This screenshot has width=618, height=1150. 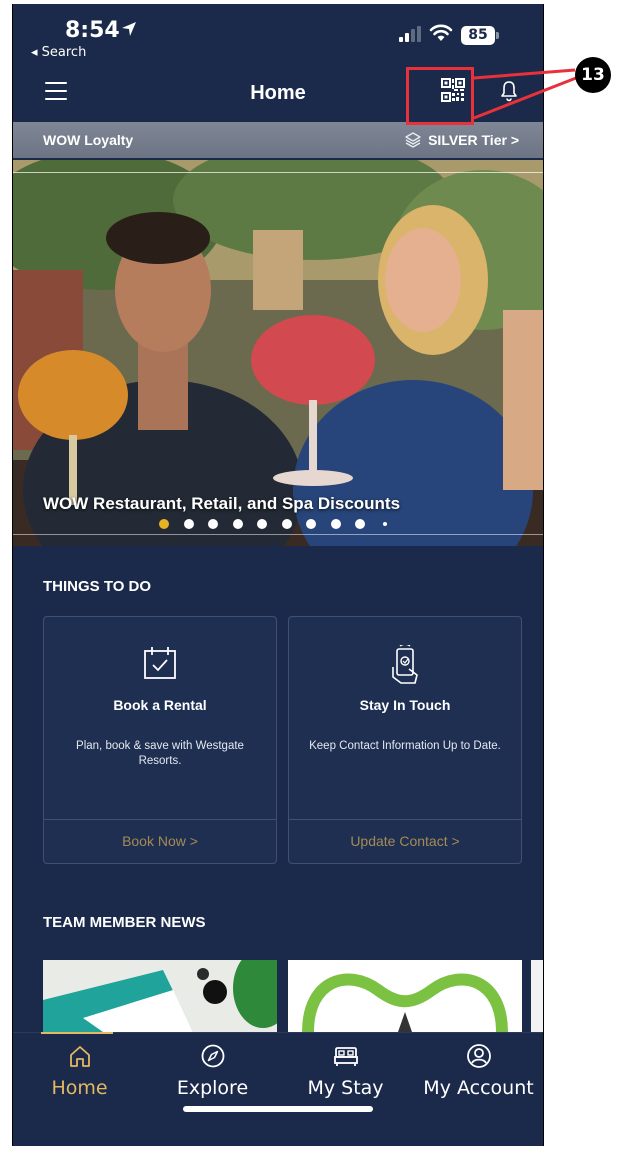 I want to click on hero-top-line, so click(x=278, y=172).